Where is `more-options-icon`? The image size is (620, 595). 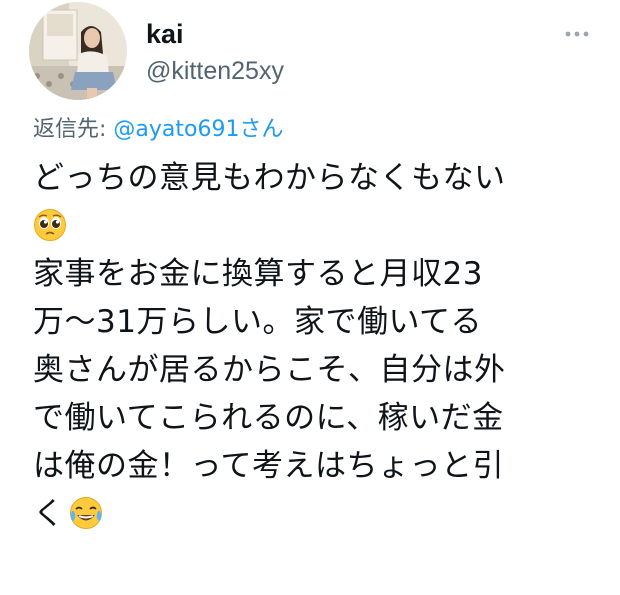 more-options-icon is located at coordinates (577, 34).